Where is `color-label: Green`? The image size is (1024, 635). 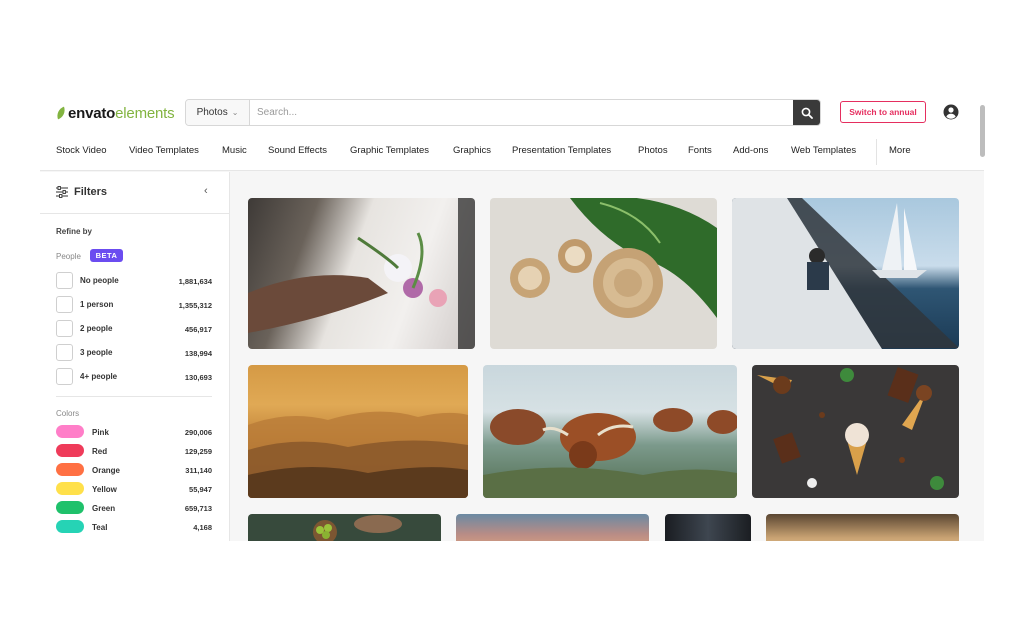
color-label: Green is located at coordinates (104, 508).